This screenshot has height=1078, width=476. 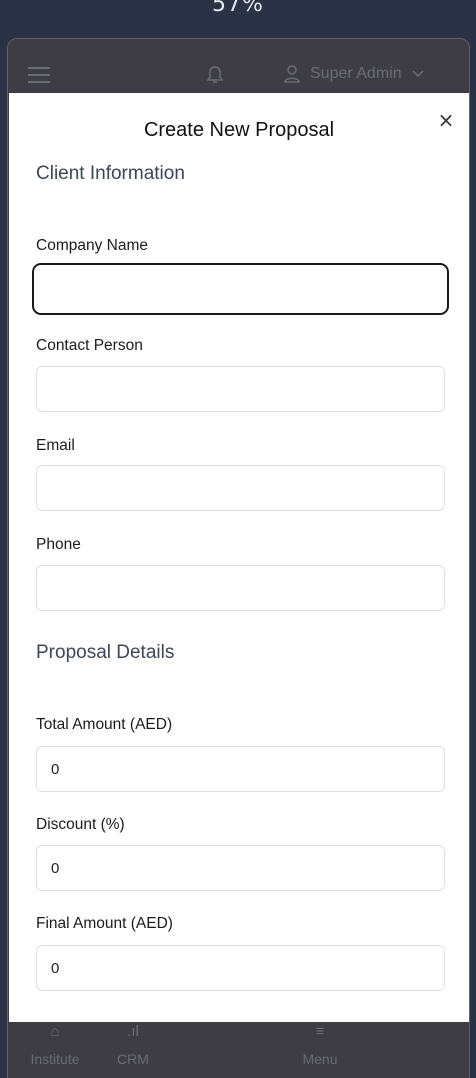 I want to click on total-amount-label: Total Amount (AED), so click(x=104, y=724).